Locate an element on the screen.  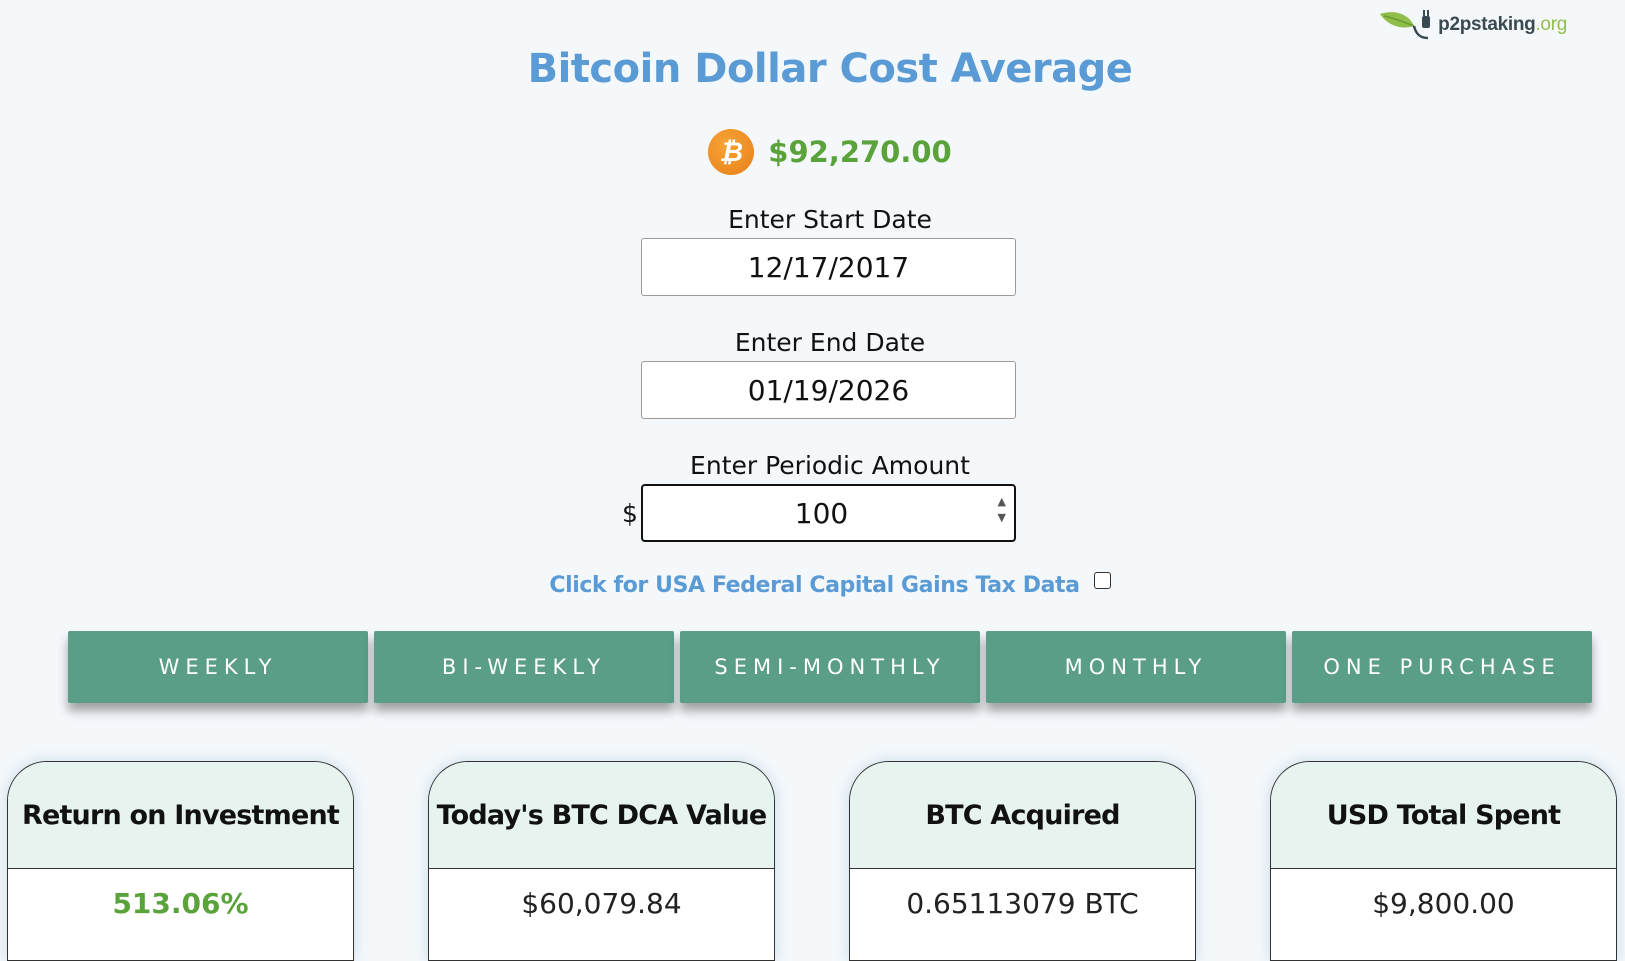
btc-acquired-card: BTC Acquired 0.65113079 BTC is located at coordinates (1022, 861).